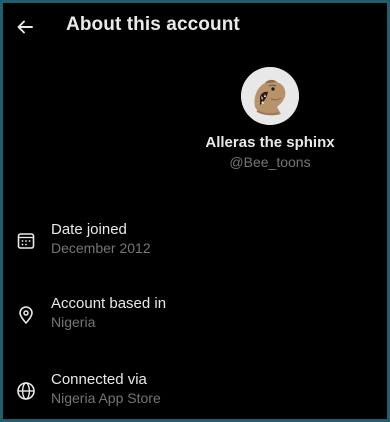  Describe the element at coordinates (270, 142) in the screenshot. I see `display-name: Alleras the sphinx` at that location.